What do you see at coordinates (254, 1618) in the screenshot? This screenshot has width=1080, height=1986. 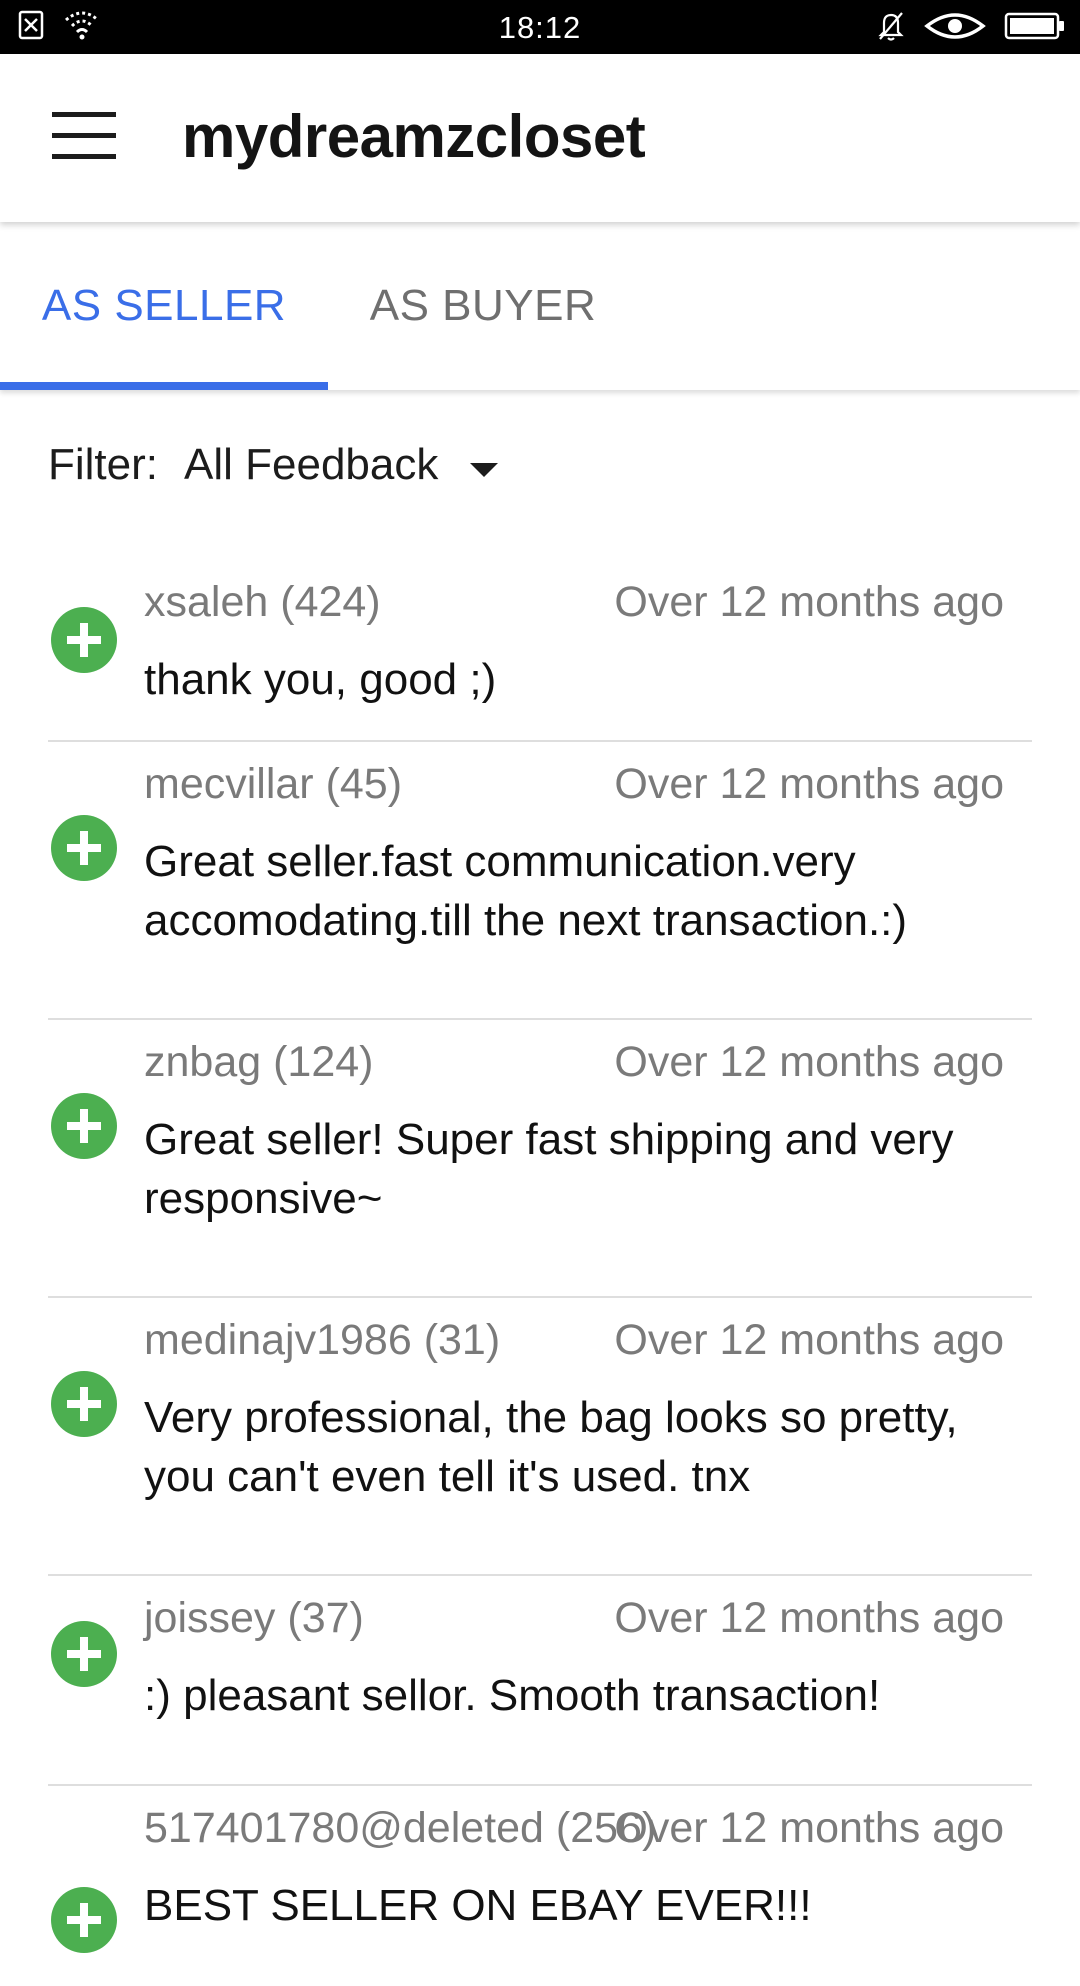 I see `feedback-user: joissey (37)` at bounding box center [254, 1618].